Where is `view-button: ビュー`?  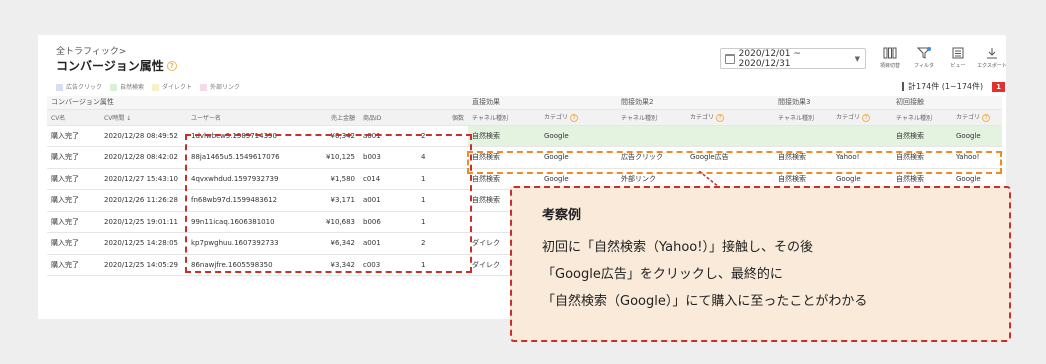 view-button: ビュー is located at coordinates (958, 58).